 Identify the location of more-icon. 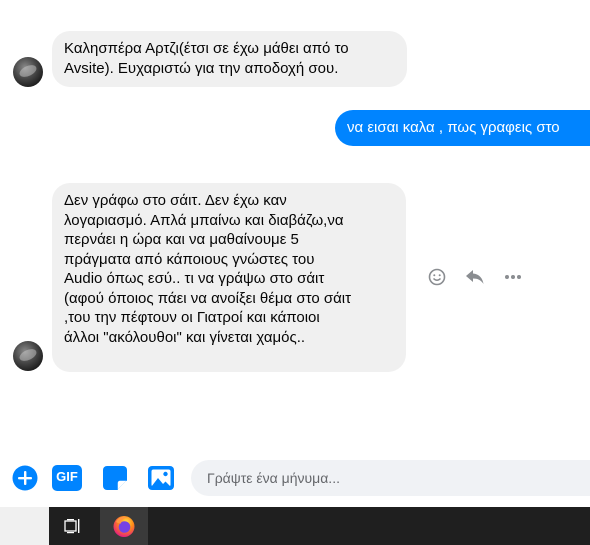
(513, 277).